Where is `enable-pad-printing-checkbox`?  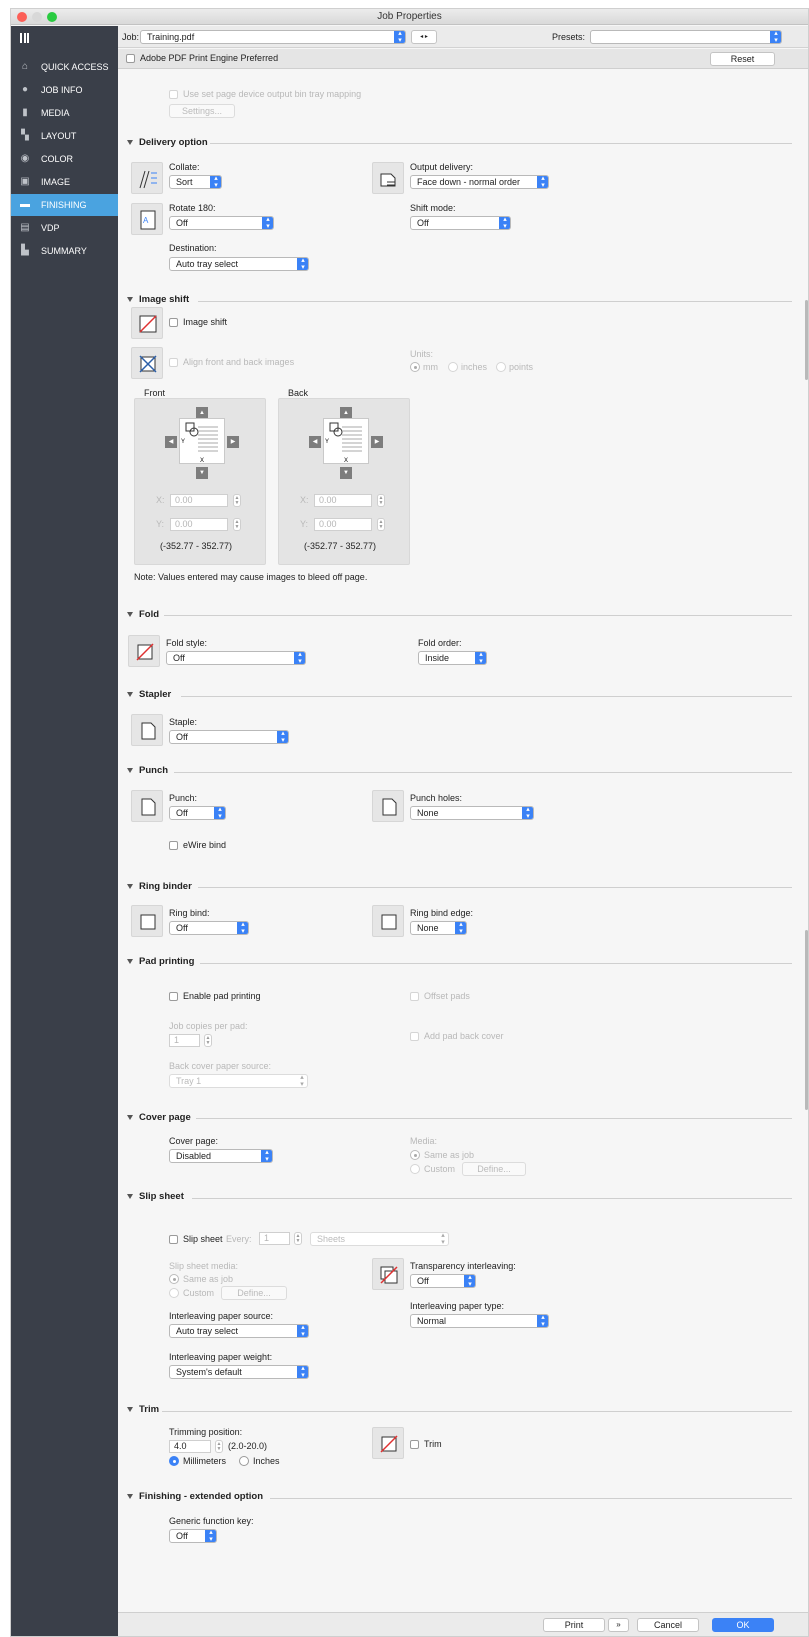
enable-pad-printing-checkbox is located at coordinates (173, 996).